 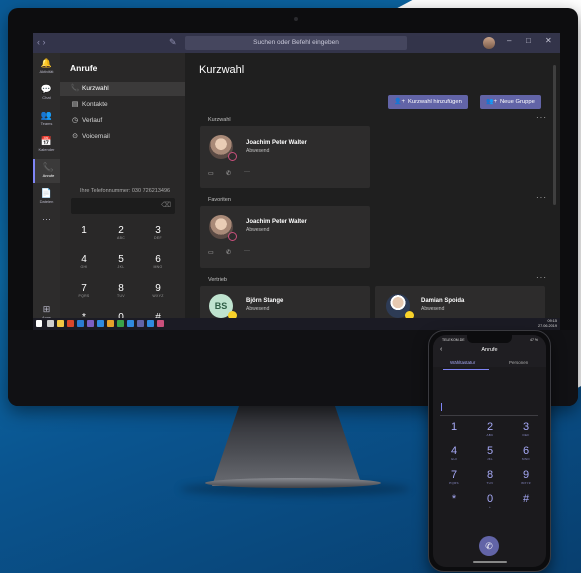 I want to click on minimize-button: –, so click(x=509, y=40).